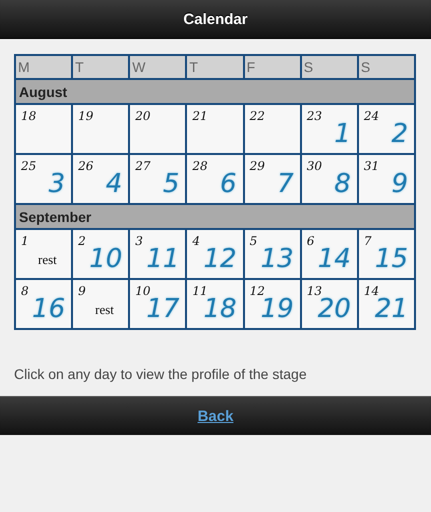  What do you see at coordinates (215, 129) in the screenshot?
I see `day-cell: 21` at bounding box center [215, 129].